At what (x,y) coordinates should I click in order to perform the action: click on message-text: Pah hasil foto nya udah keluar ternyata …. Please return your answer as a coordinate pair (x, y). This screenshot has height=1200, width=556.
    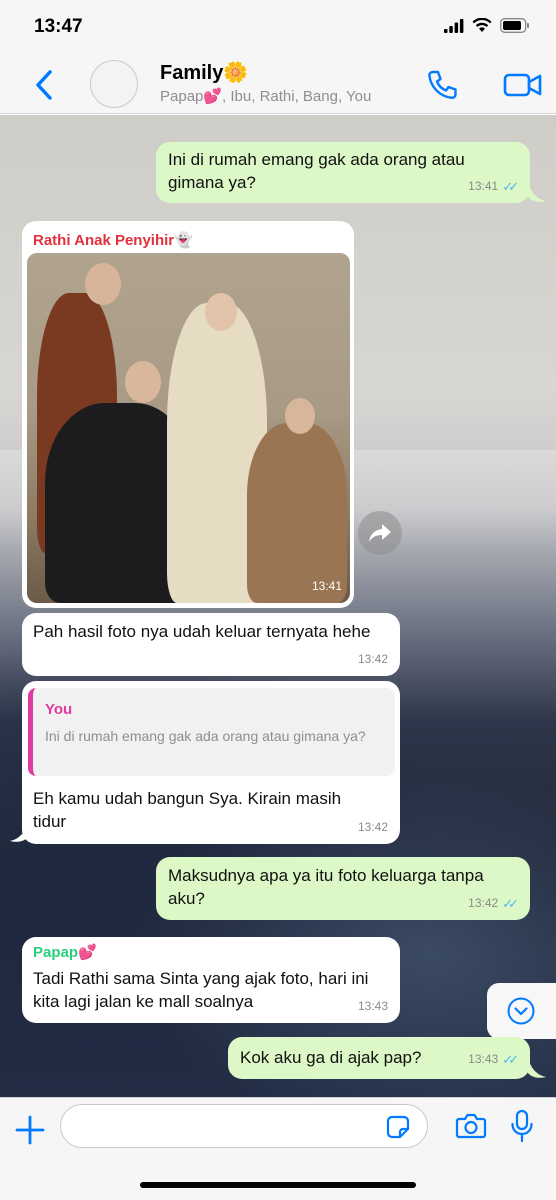
    Looking at the image, I should click on (202, 631).